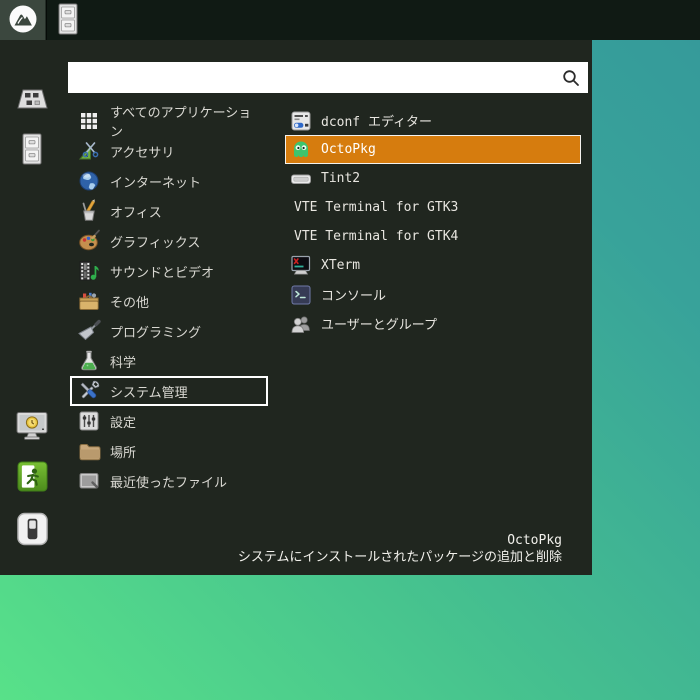 The image size is (700, 700). I want to click on category-recent-files: 最近使ったファイル, so click(169, 481).